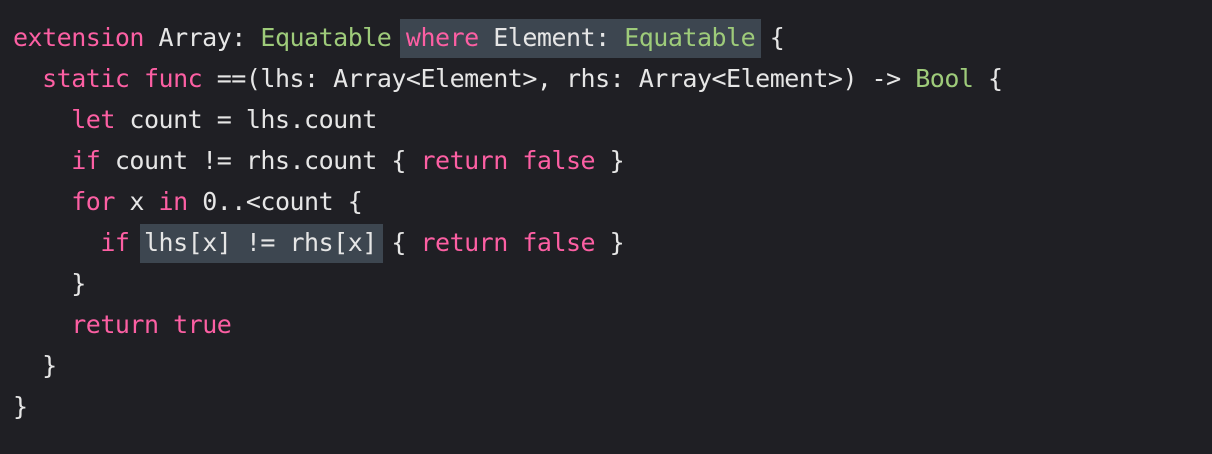 The image size is (1212, 454). What do you see at coordinates (136, 201) in the screenshot?
I see `loop-variable: x` at bounding box center [136, 201].